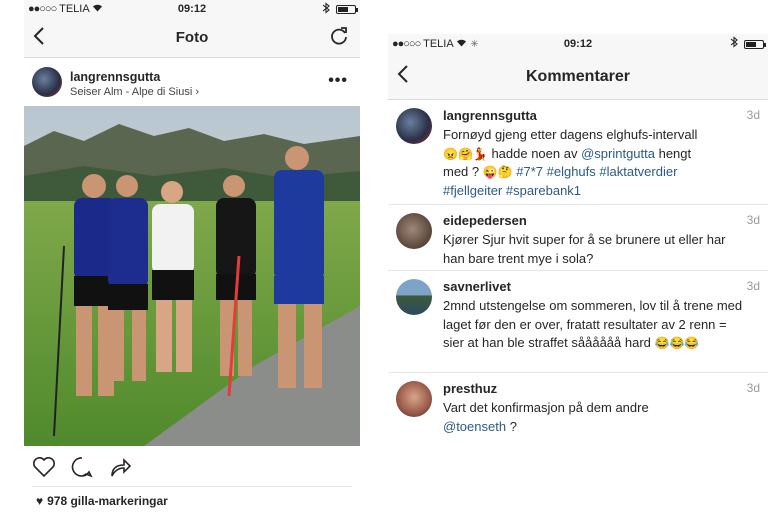 Image resolution: width=768 pixels, height=512 pixels. I want to click on emoji-group: 😠🤗💃, so click(465, 153).